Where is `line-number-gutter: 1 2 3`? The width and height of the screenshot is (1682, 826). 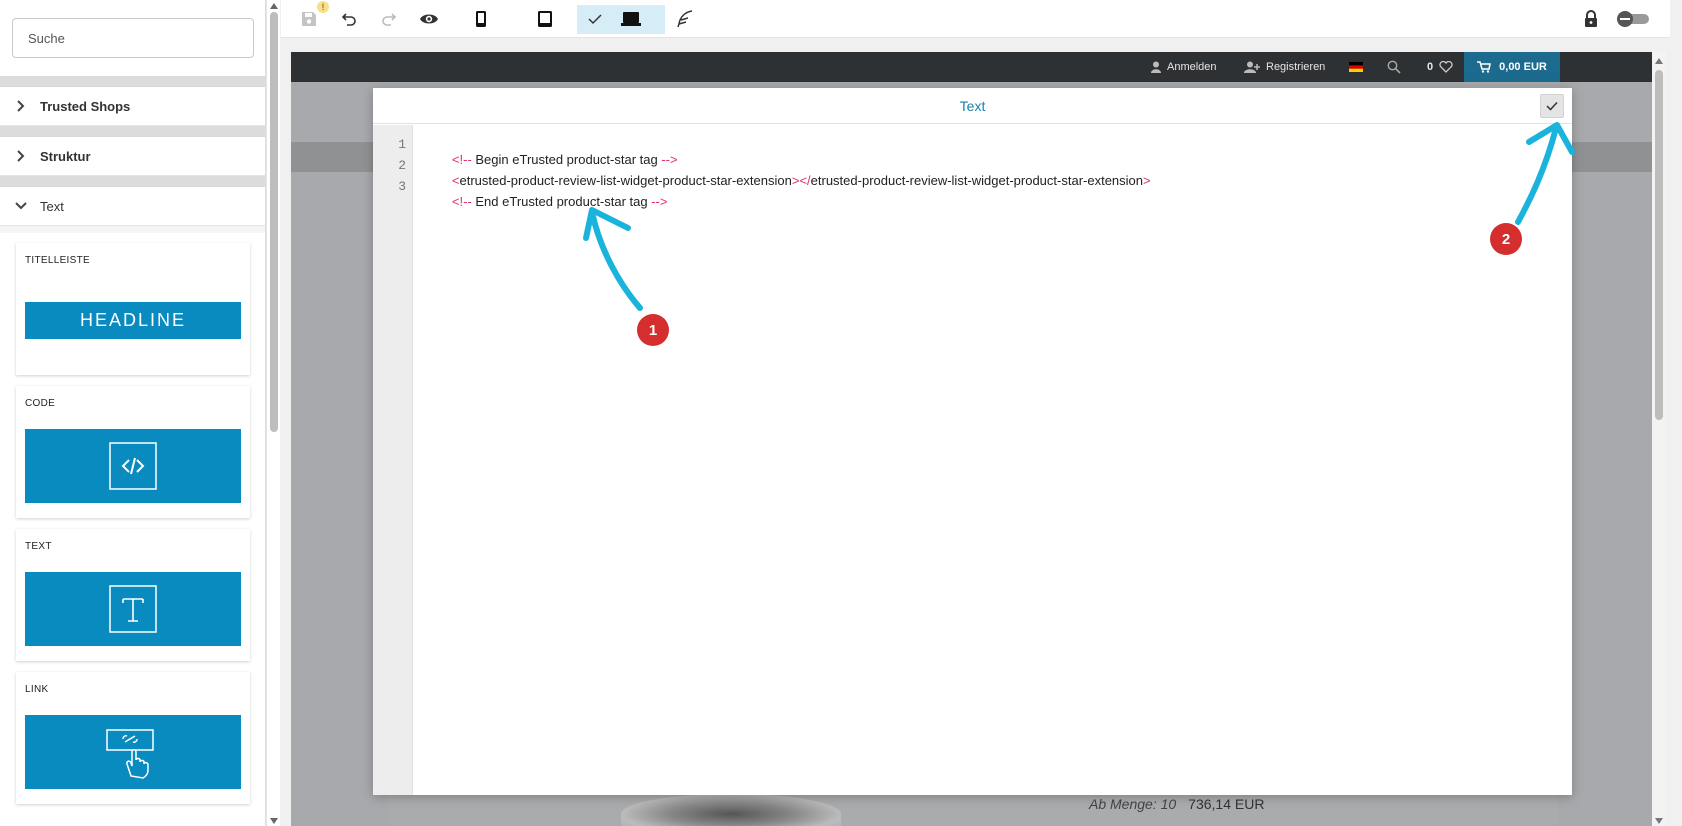 line-number-gutter: 1 2 3 is located at coordinates (393, 460).